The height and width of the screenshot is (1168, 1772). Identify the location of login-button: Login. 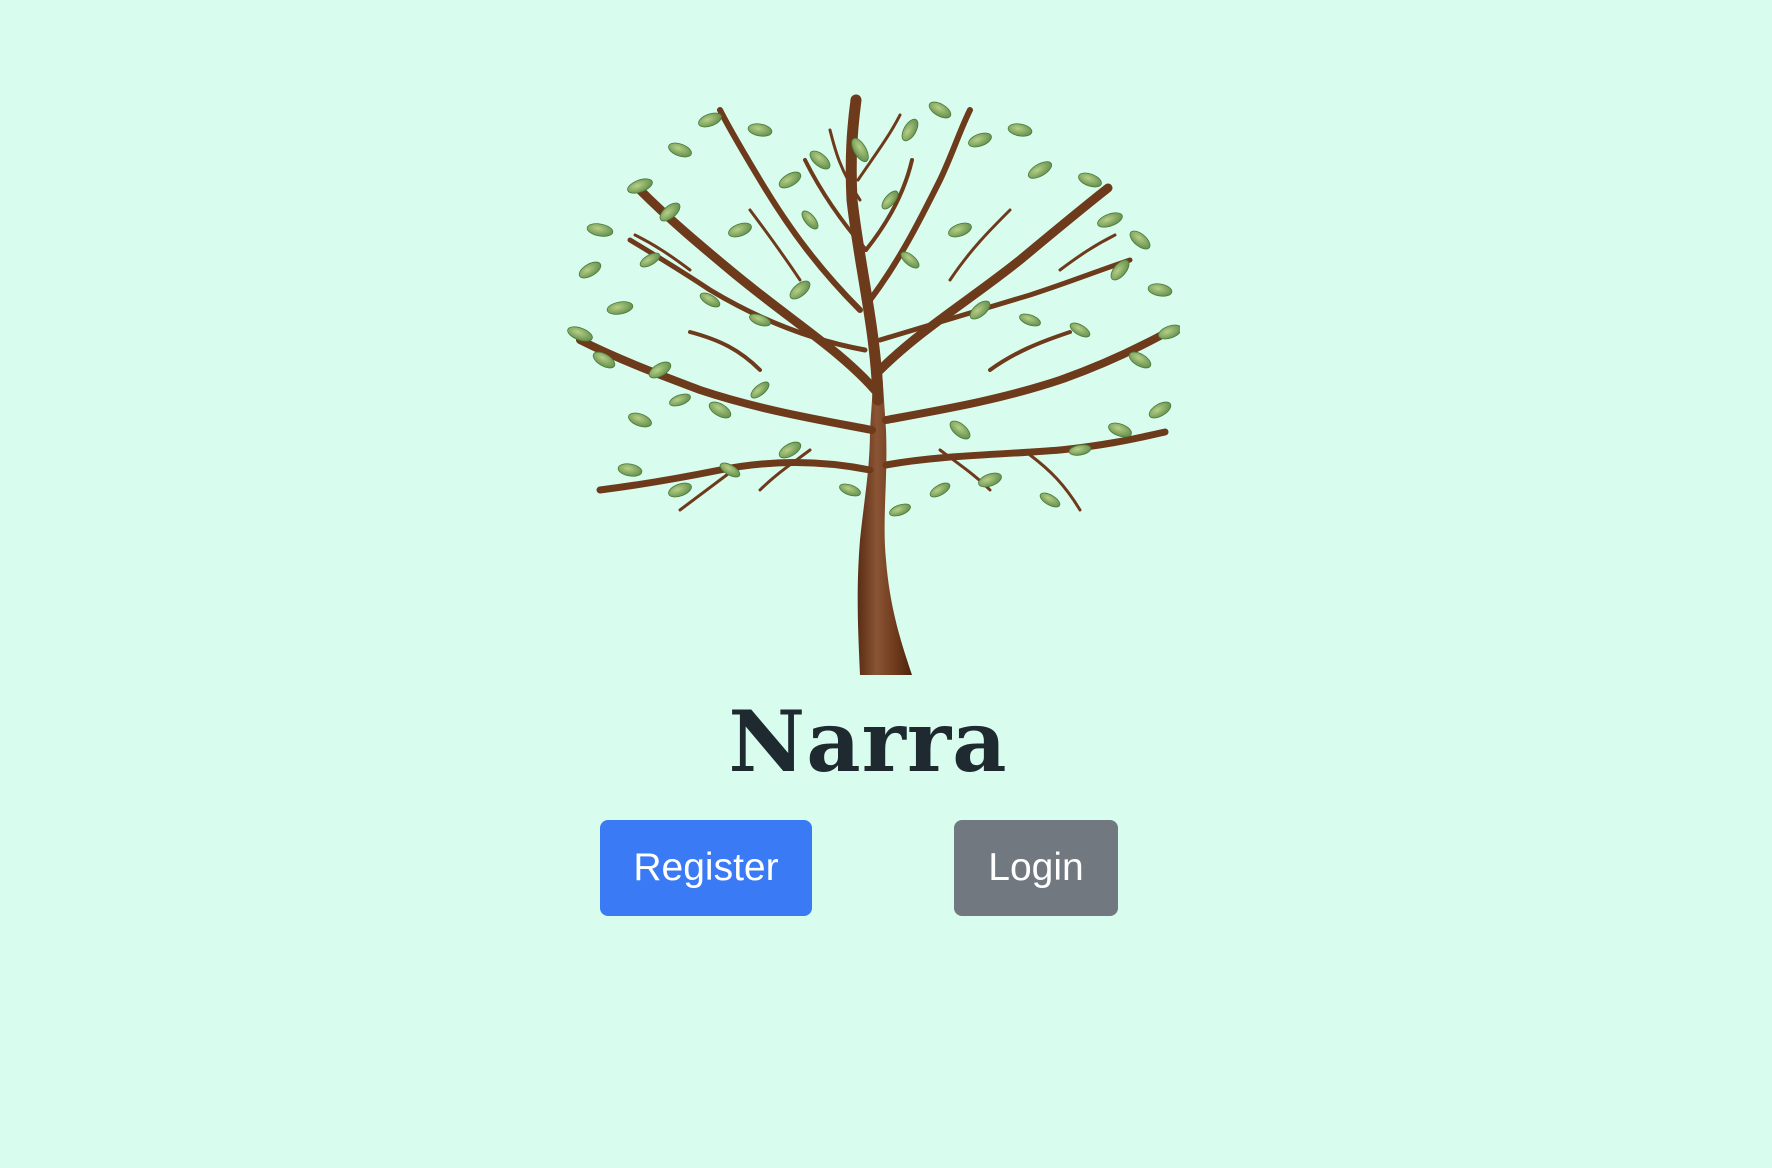
(1036, 868).